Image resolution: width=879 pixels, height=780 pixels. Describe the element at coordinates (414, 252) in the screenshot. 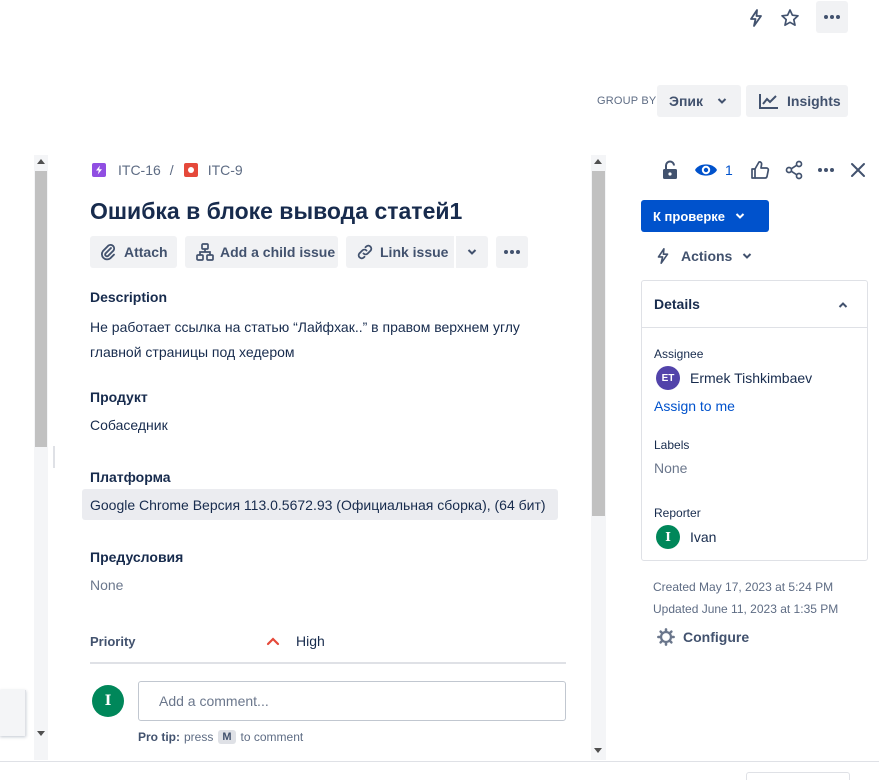

I see `link-issue-label: Link issue` at that location.